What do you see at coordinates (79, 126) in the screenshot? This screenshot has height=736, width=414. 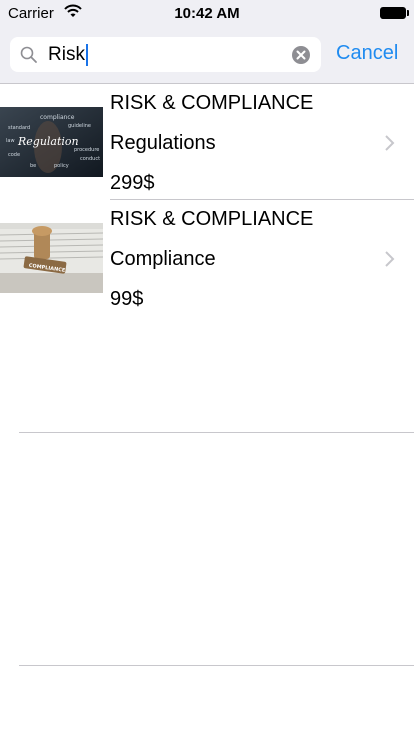 I see `image-word: guideline` at bounding box center [79, 126].